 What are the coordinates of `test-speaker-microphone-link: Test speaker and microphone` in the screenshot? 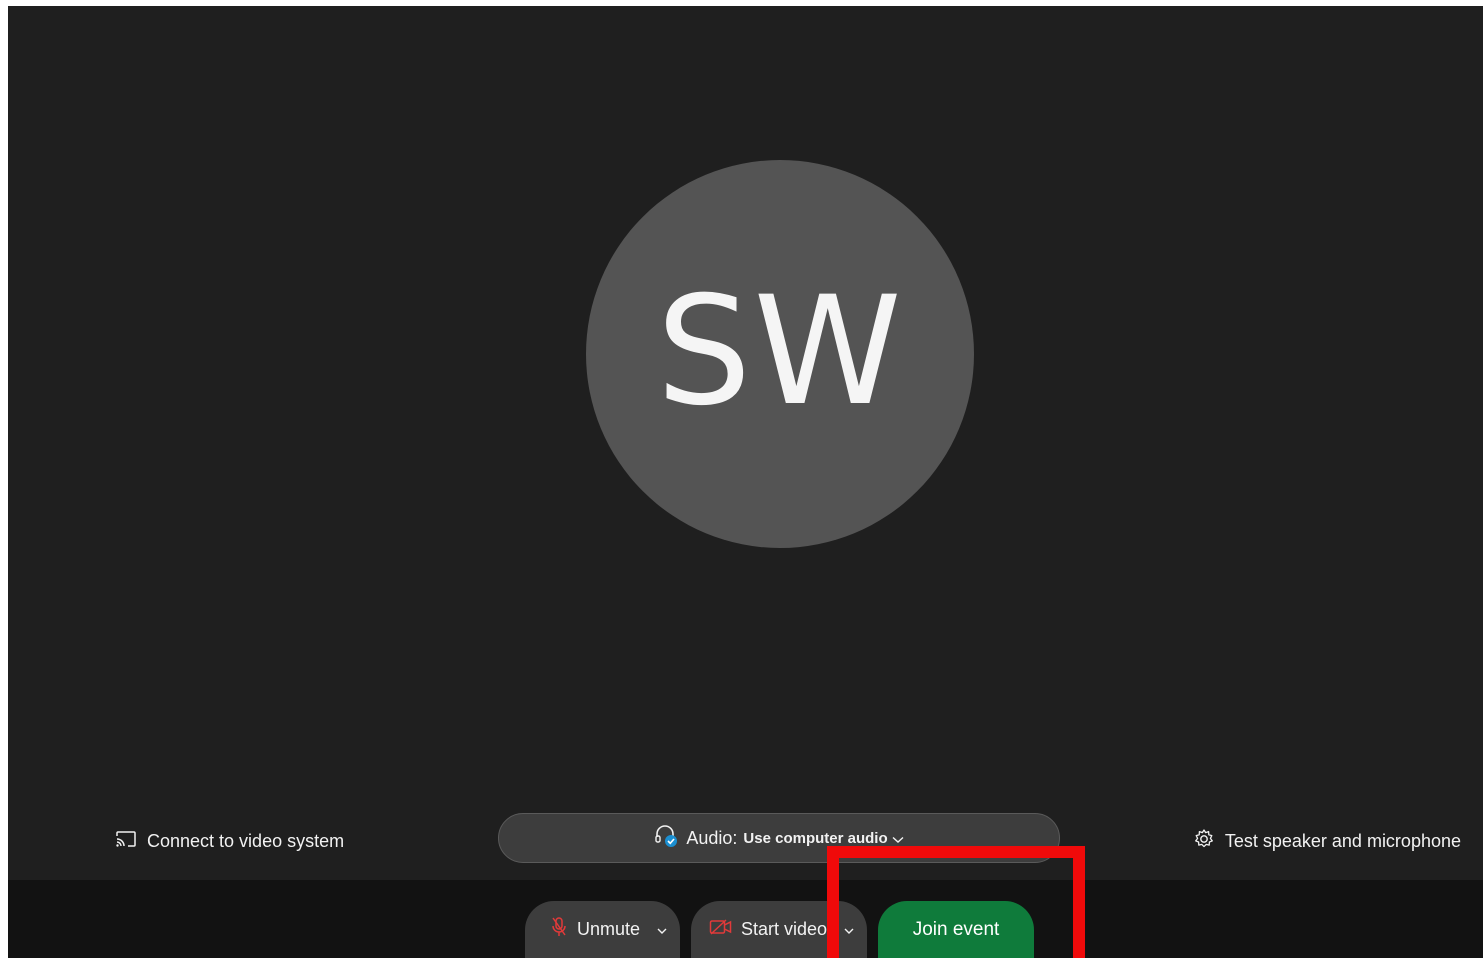 It's located at (1327, 841).